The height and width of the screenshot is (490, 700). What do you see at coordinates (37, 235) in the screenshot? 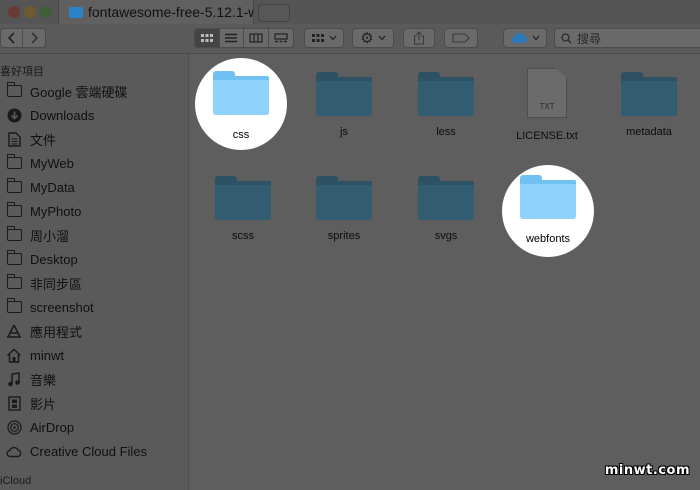
I see `sidebar-item-zhouxiaoliu: 周小溜` at bounding box center [37, 235].